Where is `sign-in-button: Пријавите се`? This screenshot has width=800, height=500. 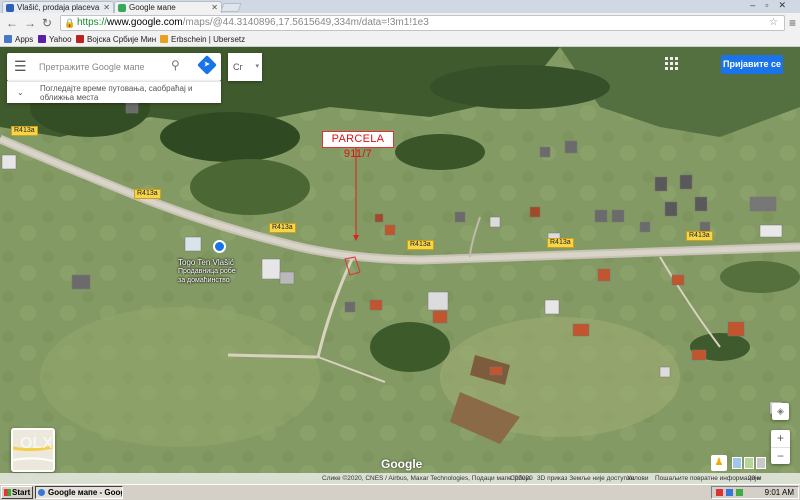
sign-in-button: Пријавите се is located at coordinates (752, 64).